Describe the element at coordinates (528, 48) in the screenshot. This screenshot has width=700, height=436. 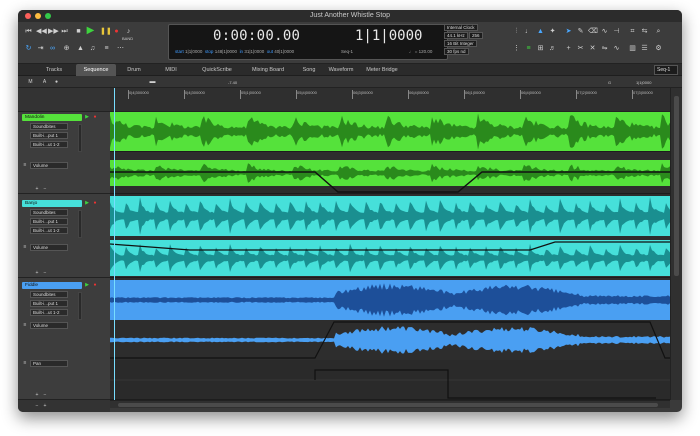
I see `input-monitor-icon: ≡` at that location.